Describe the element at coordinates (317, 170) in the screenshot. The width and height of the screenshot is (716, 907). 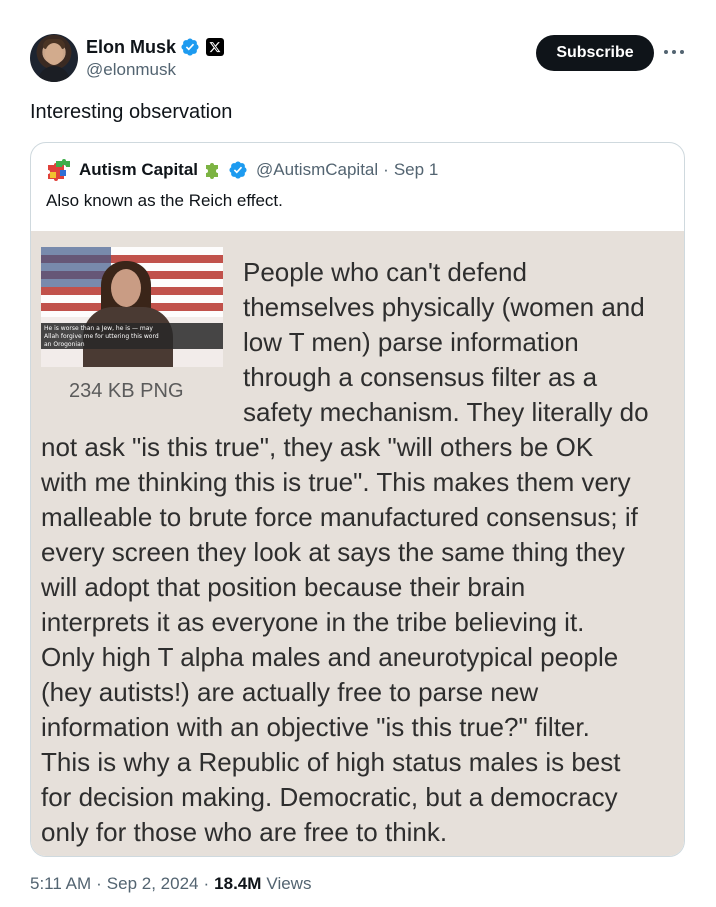
I see `quoted-handle: @AutismCapital` at that location.